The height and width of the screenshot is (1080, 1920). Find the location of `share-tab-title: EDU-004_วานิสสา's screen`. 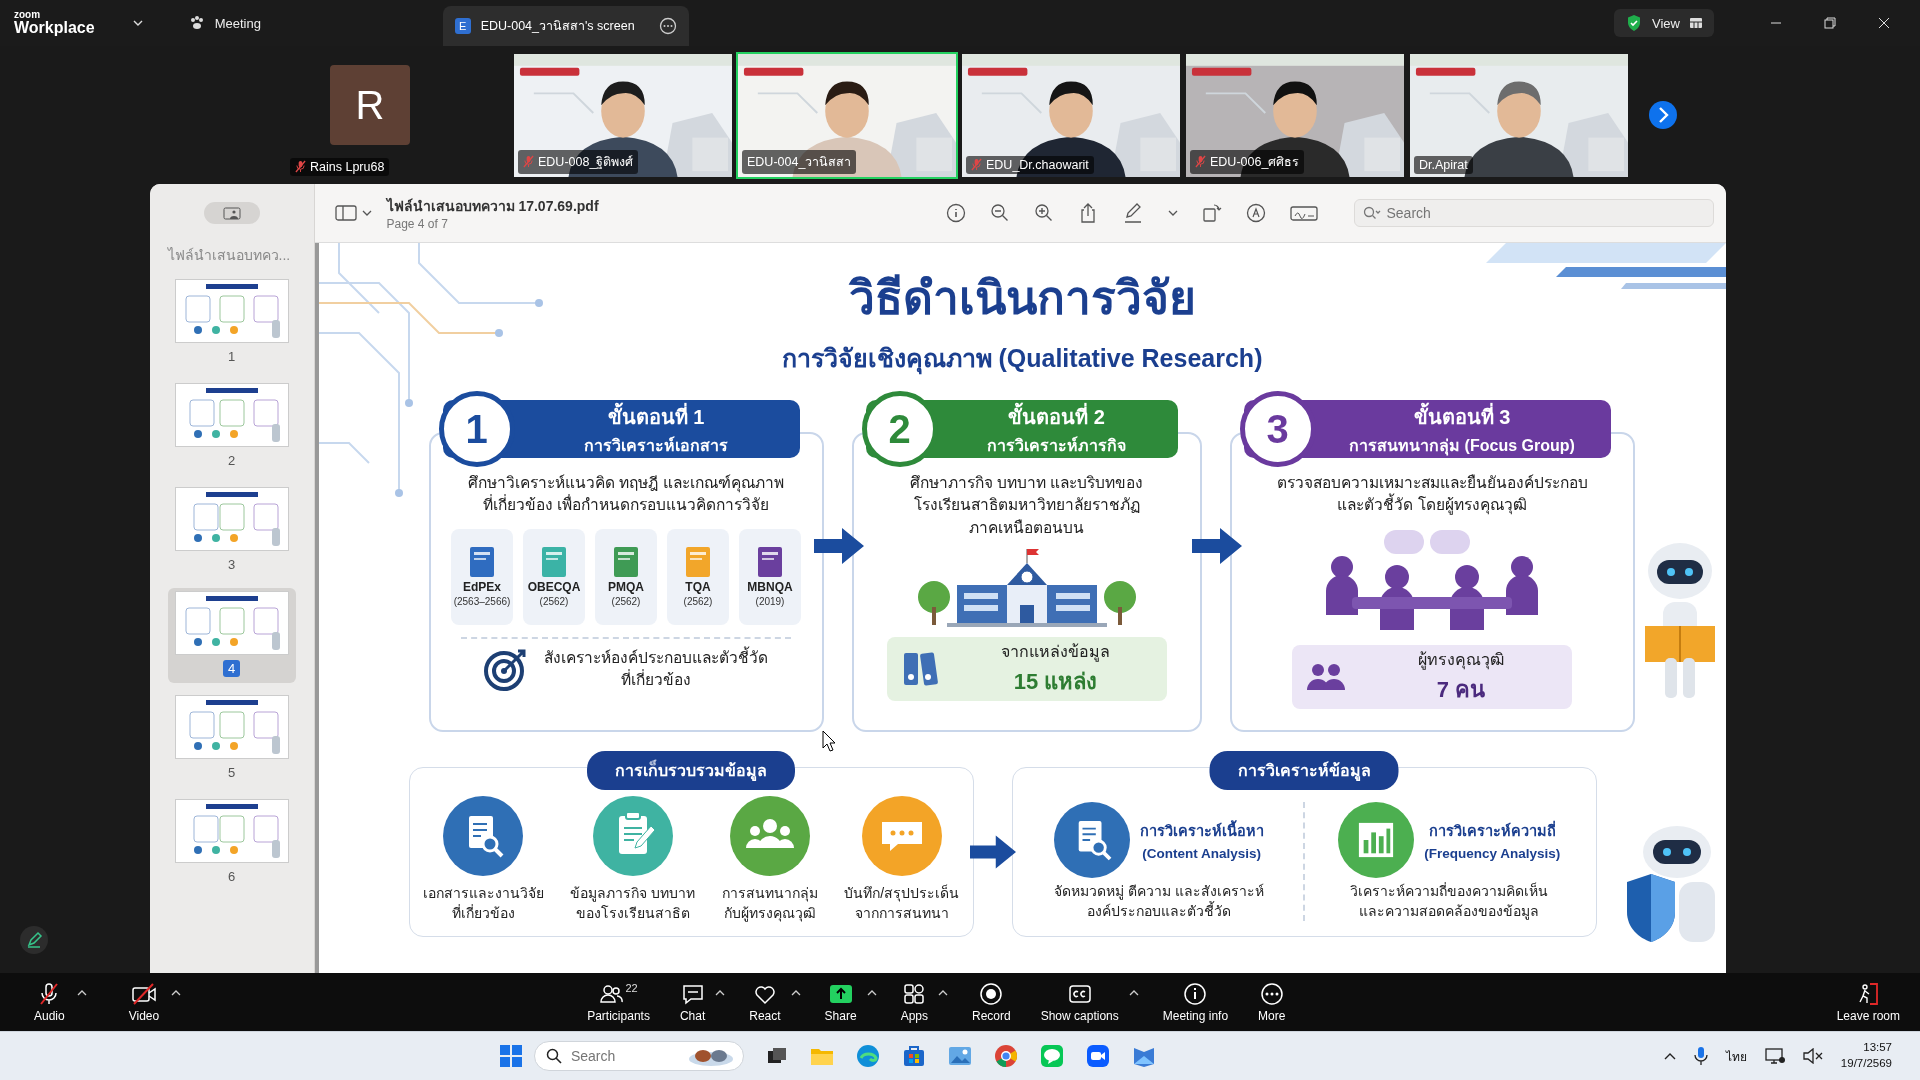

share-tab-title: EDU-004_วานิสสา's screen is located at coordinates (557, 26).